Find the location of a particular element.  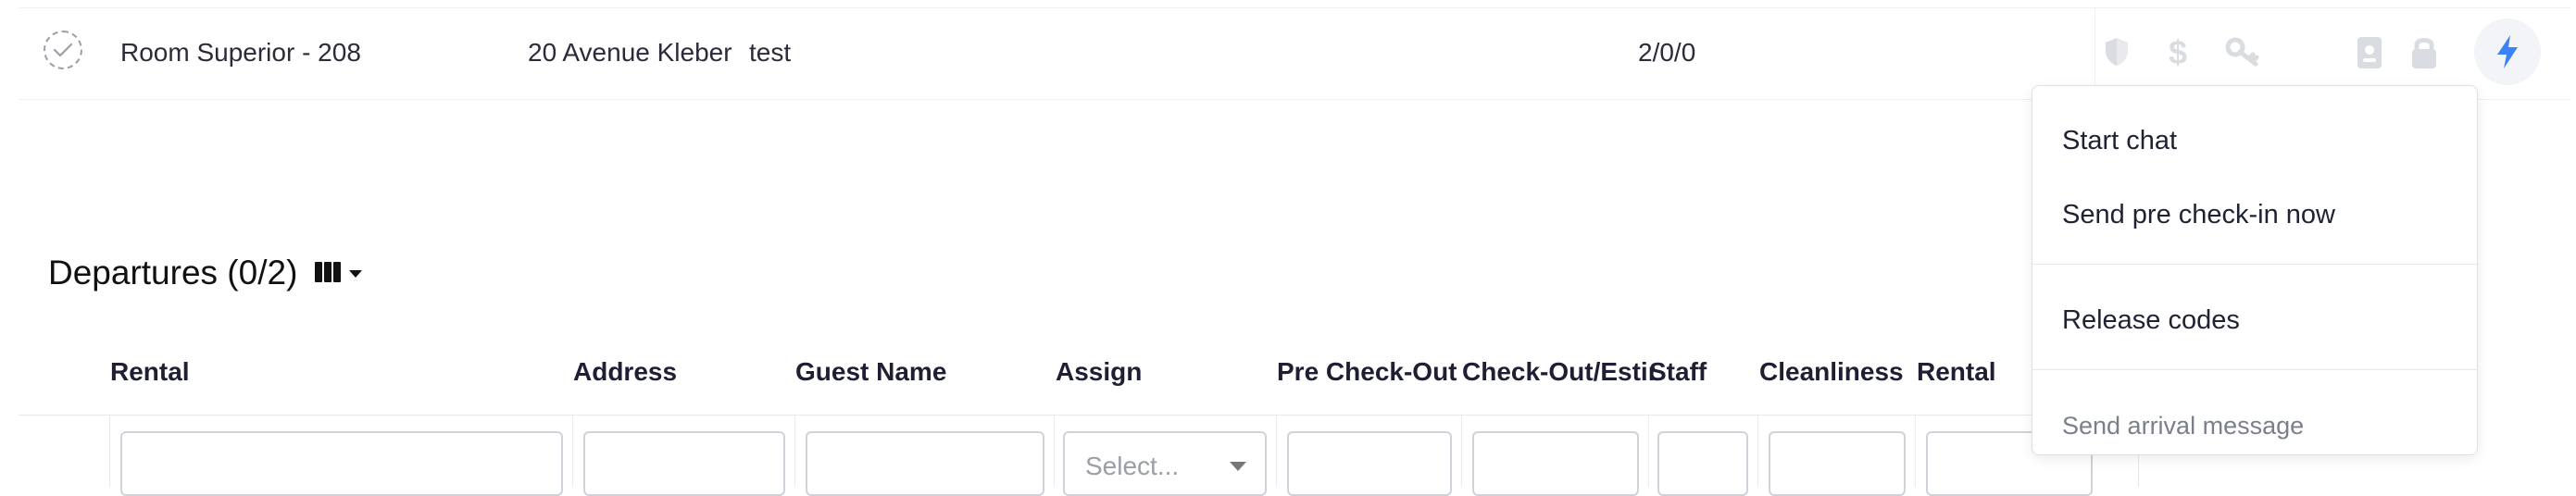

key-icon is located at coordinates (2243, 51).